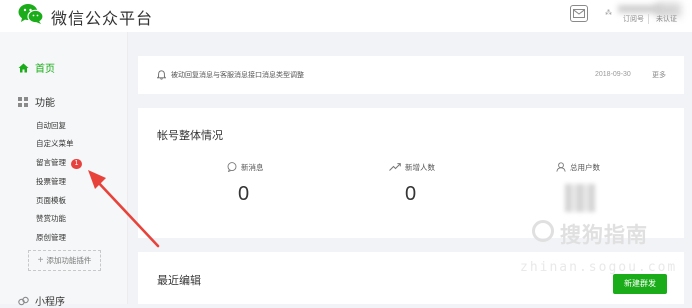 This screenshot has width=692, height=308. I want to click on sidebar-item-reward: 赞赏功能, so click(51, 218).